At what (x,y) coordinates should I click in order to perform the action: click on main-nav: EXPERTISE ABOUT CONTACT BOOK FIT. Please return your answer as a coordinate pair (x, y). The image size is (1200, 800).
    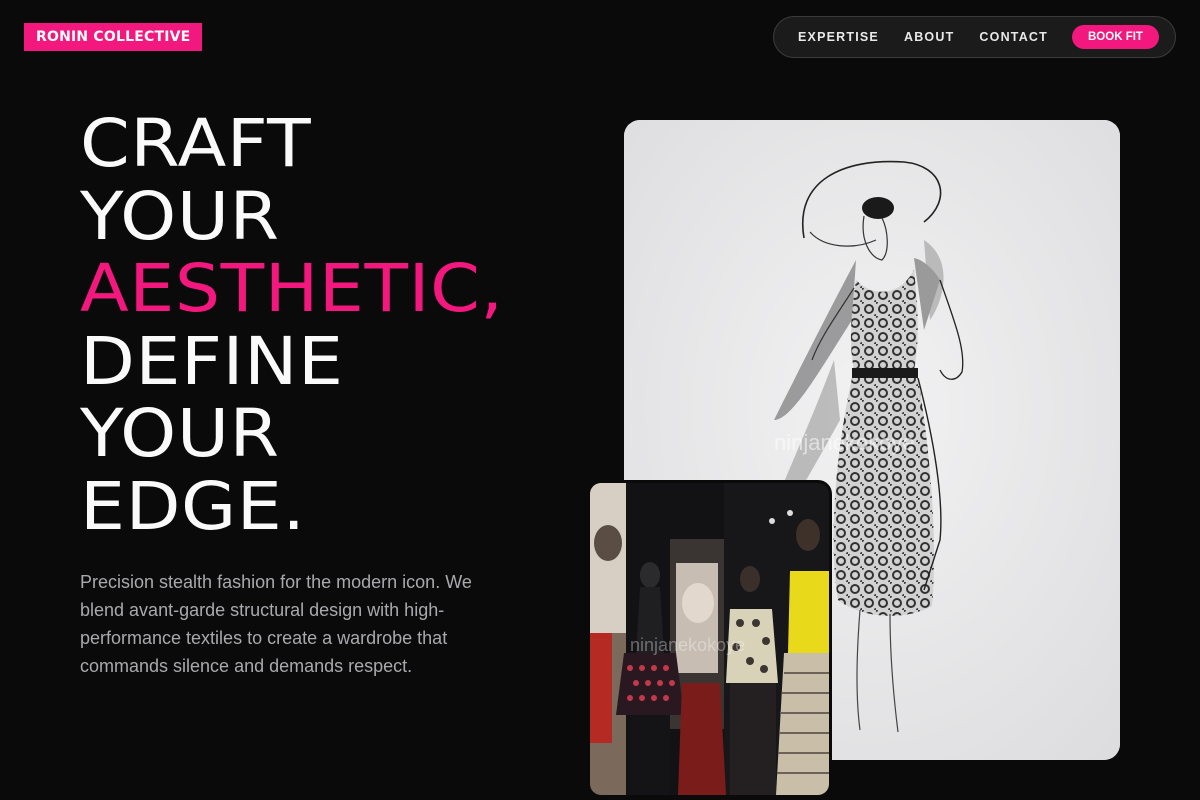
    Looking at the image, I should click on (974, 37).